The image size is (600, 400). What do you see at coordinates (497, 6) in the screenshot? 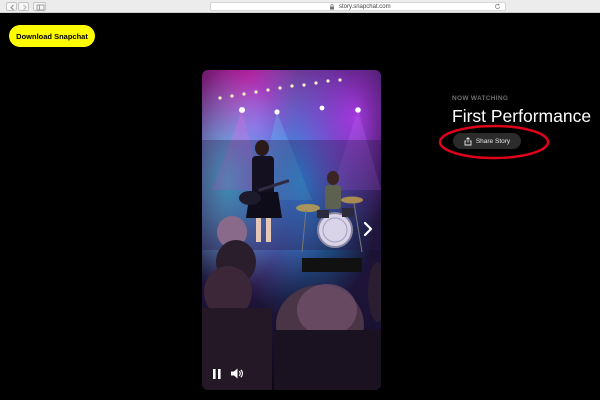
I see `reload-icon` at bounding box center [497, 6].